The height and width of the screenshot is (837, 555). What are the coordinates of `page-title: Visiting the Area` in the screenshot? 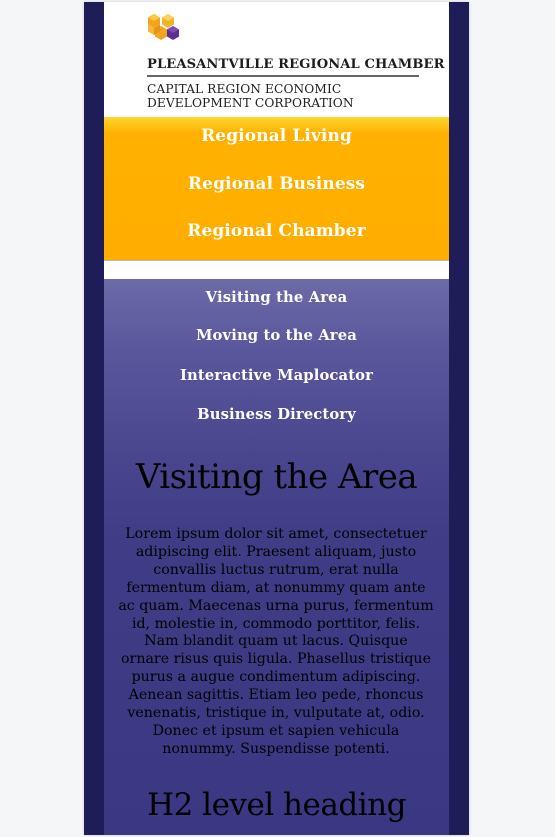 It's located at (276, 477).